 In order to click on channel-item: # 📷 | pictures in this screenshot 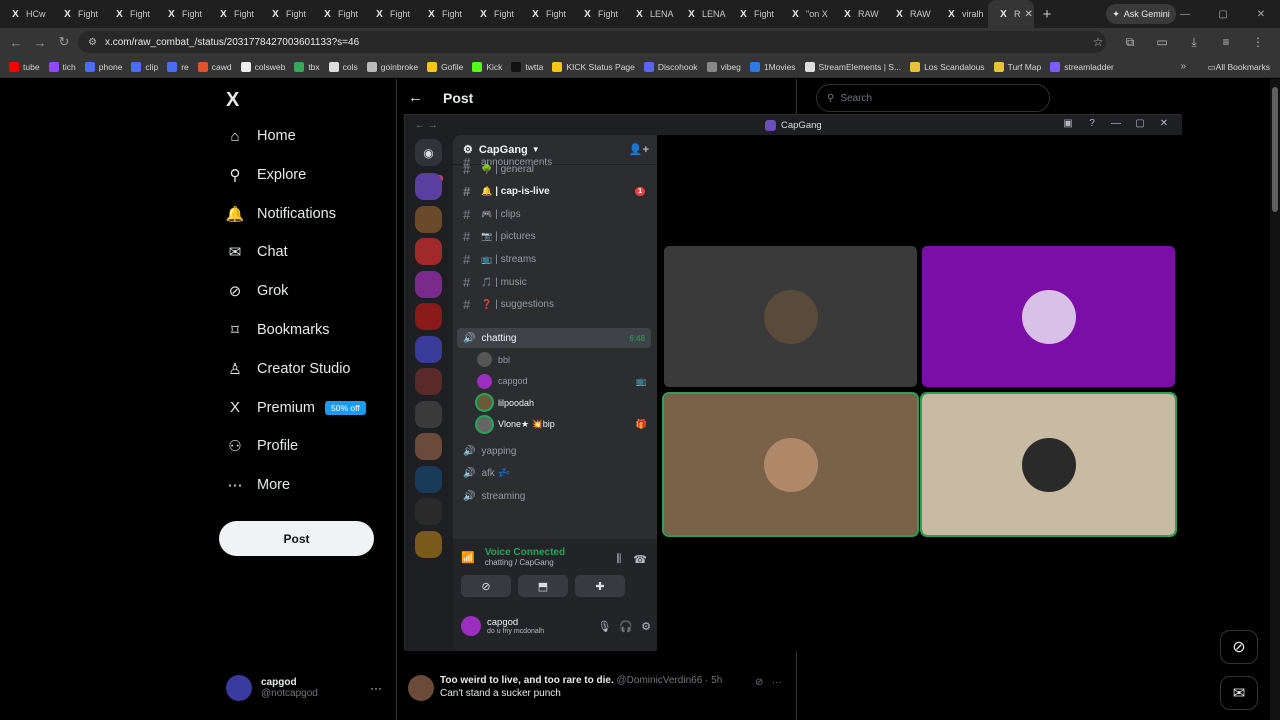, I will do `click(554, 237)`.